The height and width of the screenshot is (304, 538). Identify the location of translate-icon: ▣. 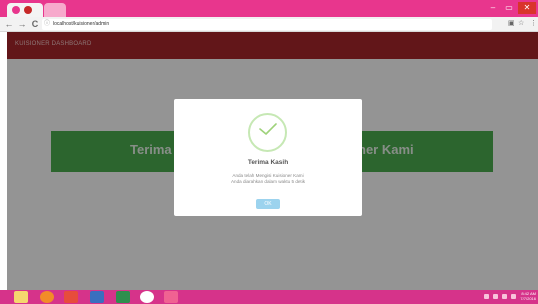
(511, 24).